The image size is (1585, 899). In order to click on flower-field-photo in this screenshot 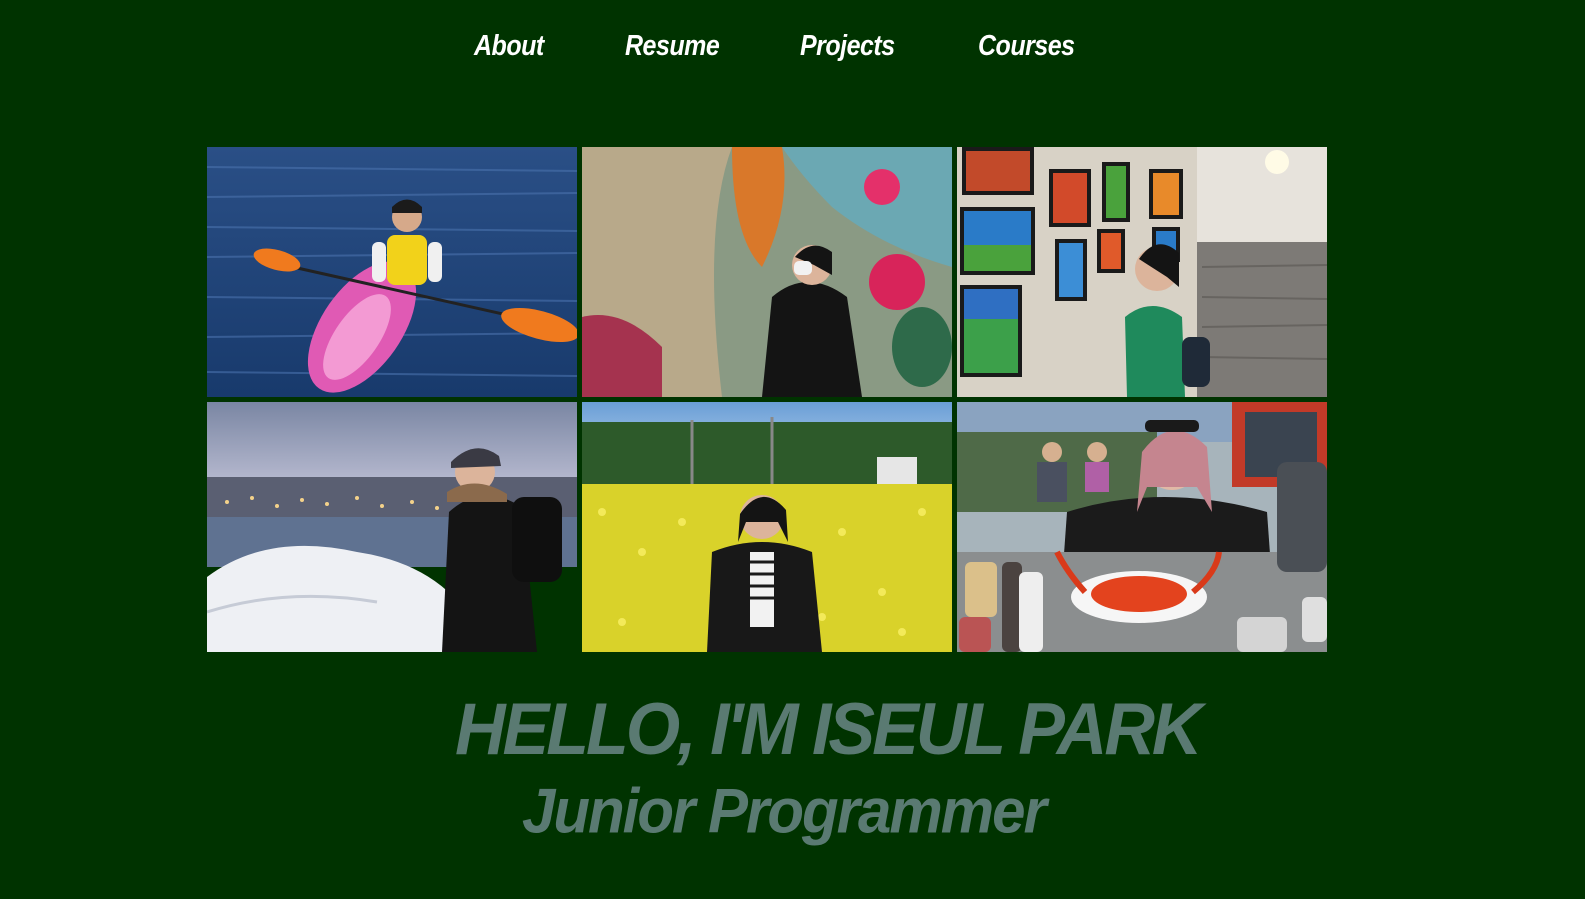, I will do `click(767, 527)`.